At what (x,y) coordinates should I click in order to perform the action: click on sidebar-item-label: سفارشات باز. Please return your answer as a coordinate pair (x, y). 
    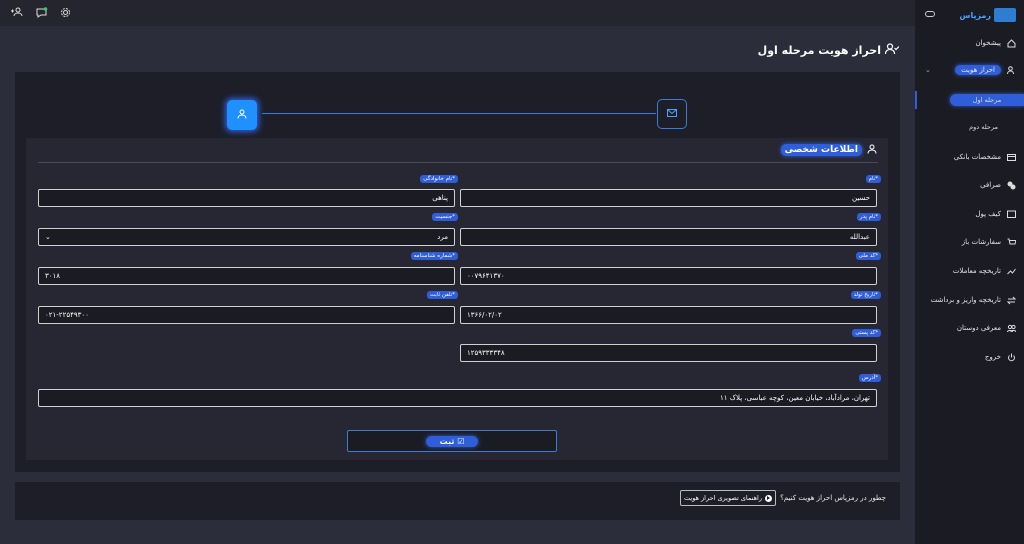
    Looking at the image, I should click on (981, 242).